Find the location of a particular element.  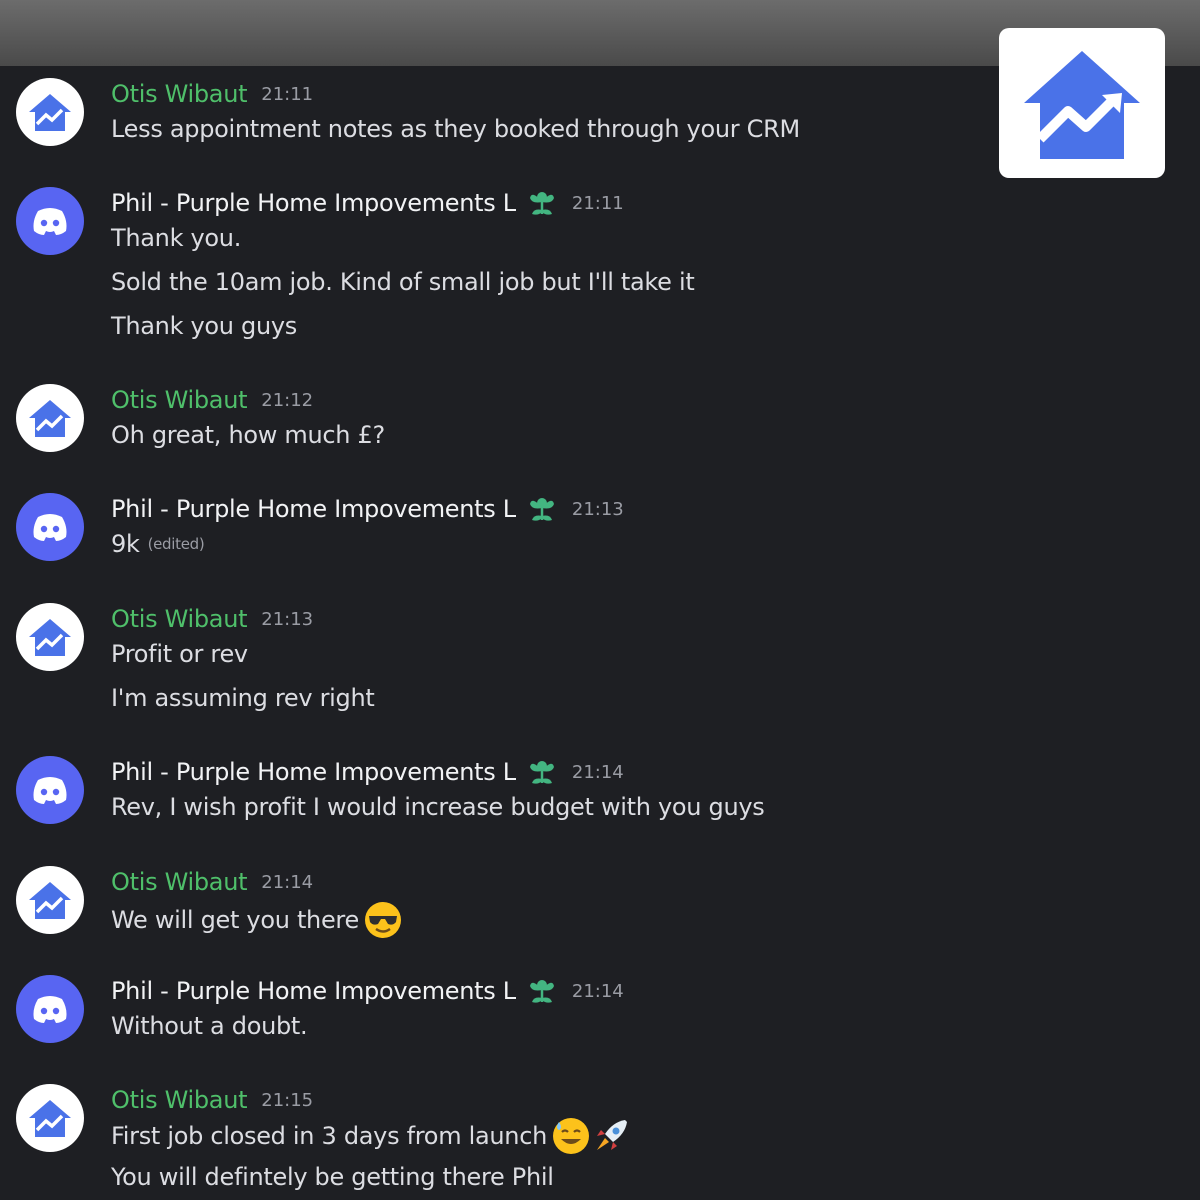

message-content: First job closed in 3 days from launch is located at coordinates (329, 1136).